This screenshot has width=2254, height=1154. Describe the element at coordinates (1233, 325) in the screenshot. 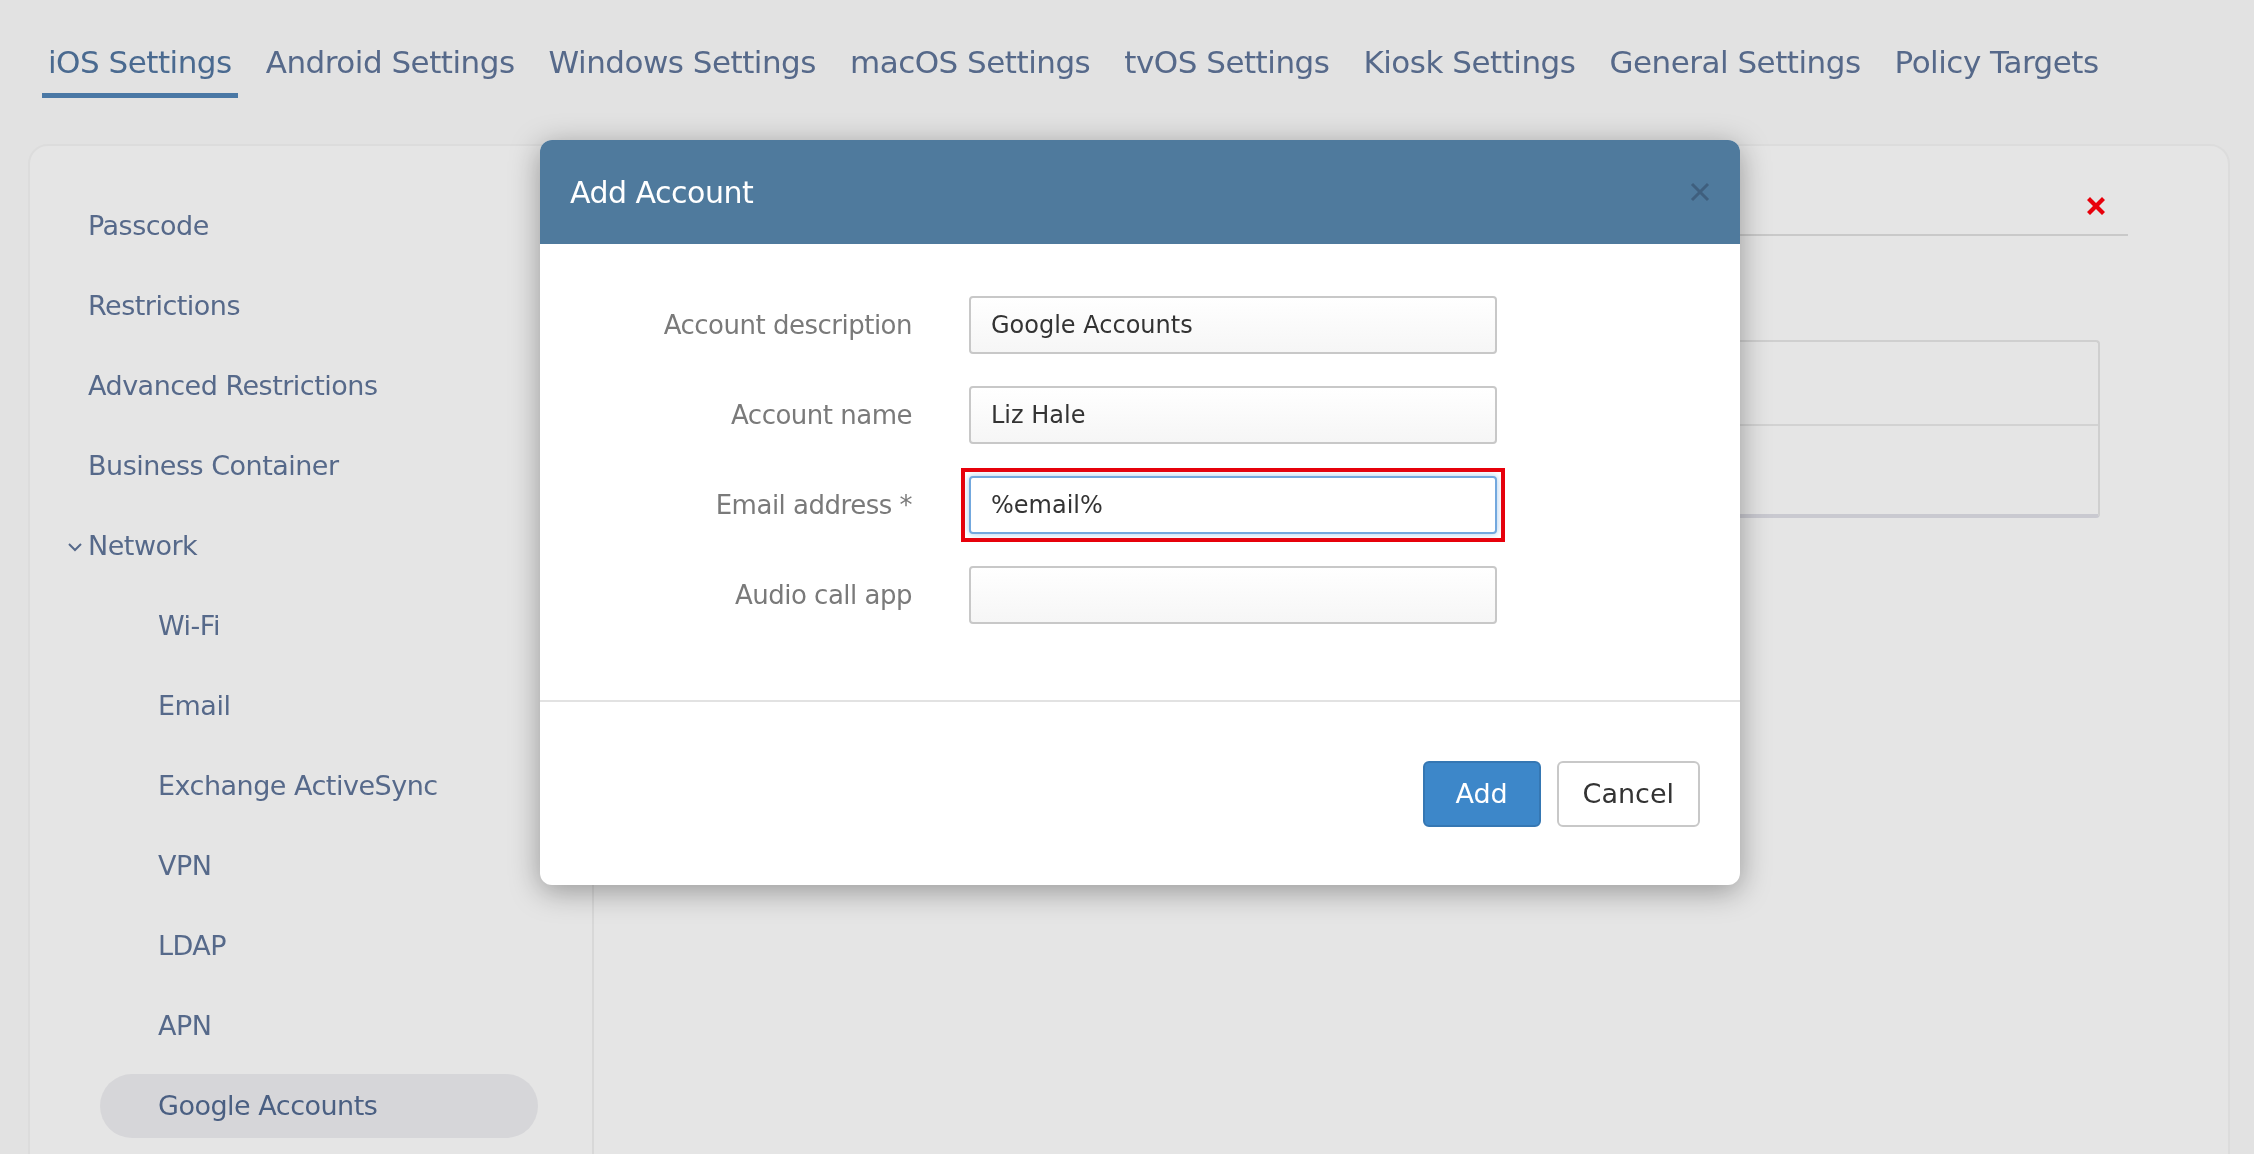

I see `input-field: Google Accounts` at that location.